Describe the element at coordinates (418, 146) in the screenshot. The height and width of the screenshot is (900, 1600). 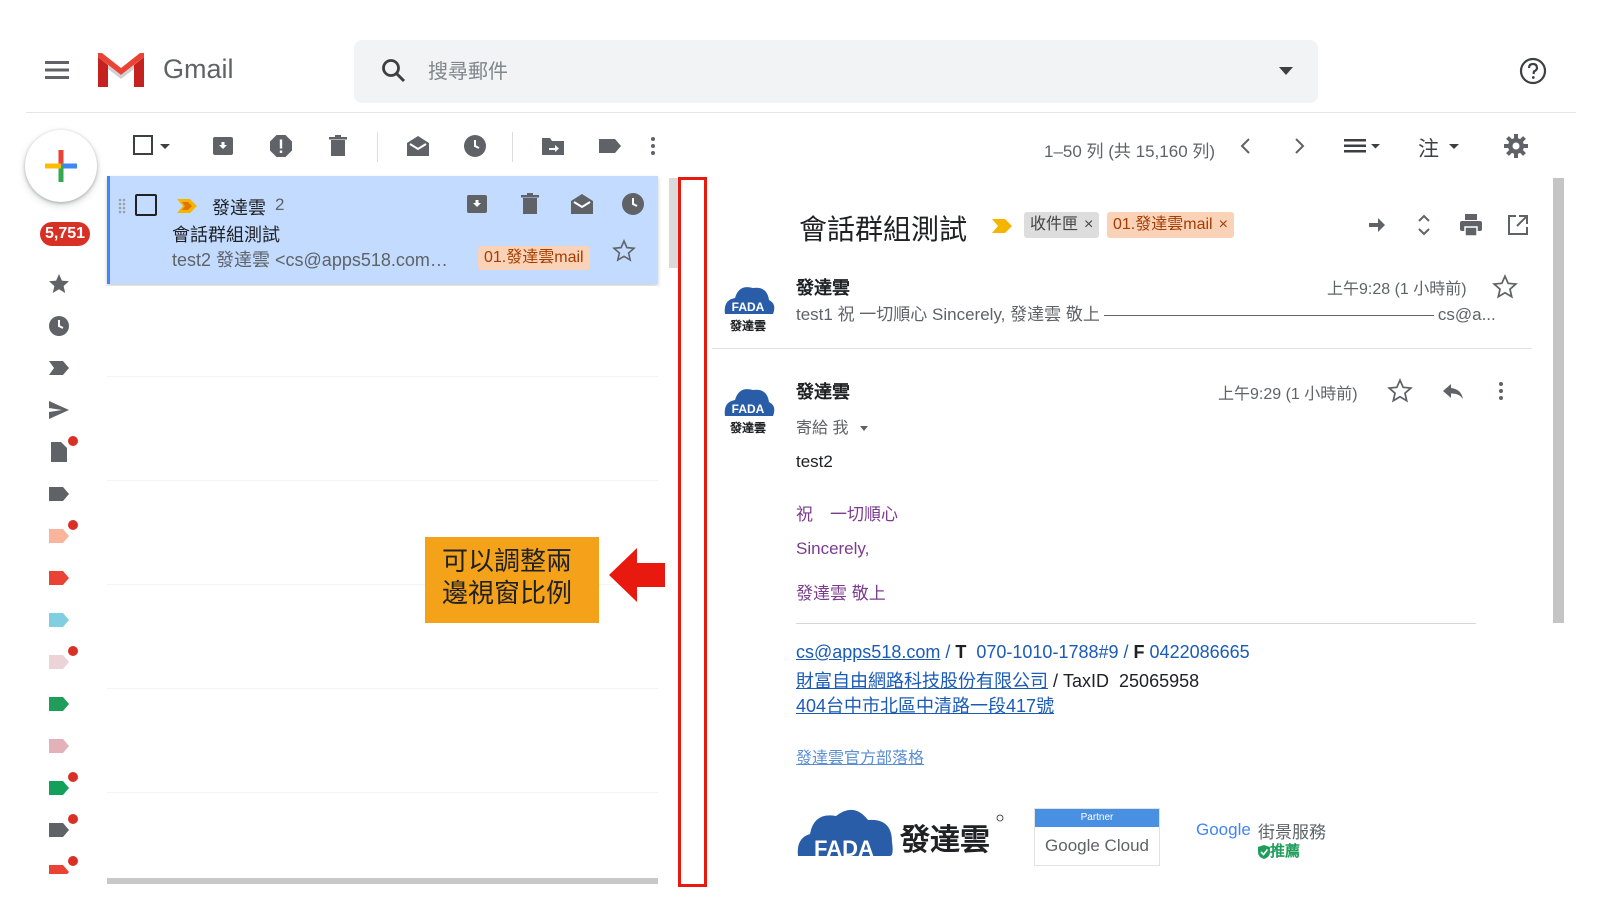
I see `mark-as-read-icon` at that location.